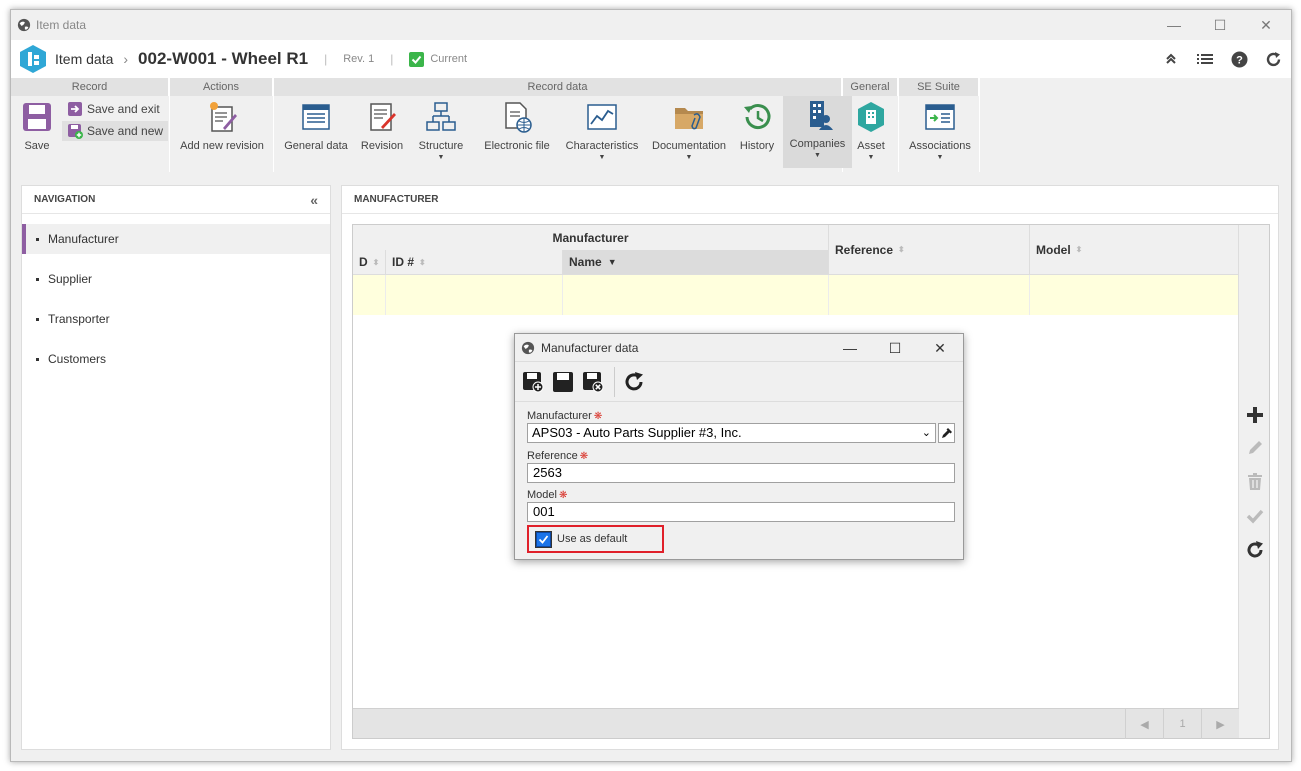 Image resolution: width=1301 pixels, height=771 pixels. What do you see at coordinates (176, 359) in the screenshot?
I see `nav-item-customers: Customers` at bounding box center [176, 359].